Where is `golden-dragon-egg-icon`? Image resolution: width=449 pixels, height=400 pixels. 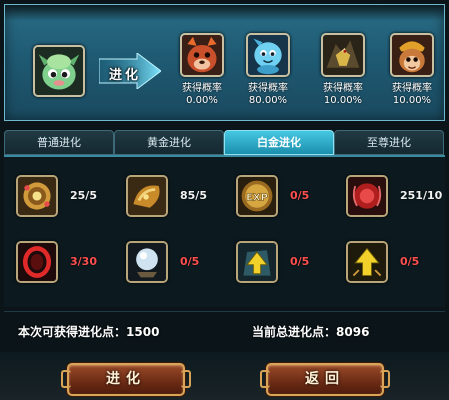 golden-dragon-egg-icon is located at coordinates (147, 196).